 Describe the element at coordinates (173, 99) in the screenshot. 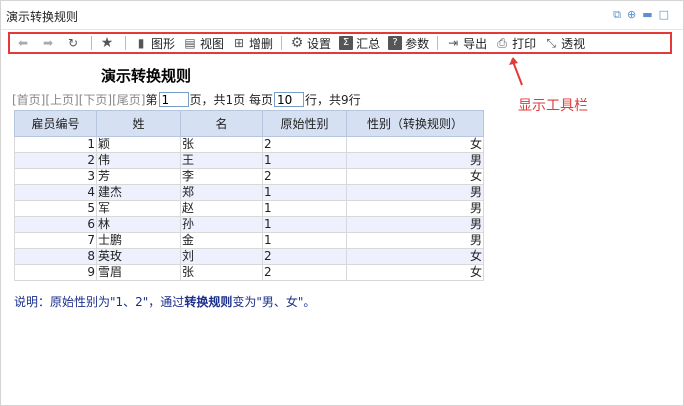

I see `page-number-input` at that location.